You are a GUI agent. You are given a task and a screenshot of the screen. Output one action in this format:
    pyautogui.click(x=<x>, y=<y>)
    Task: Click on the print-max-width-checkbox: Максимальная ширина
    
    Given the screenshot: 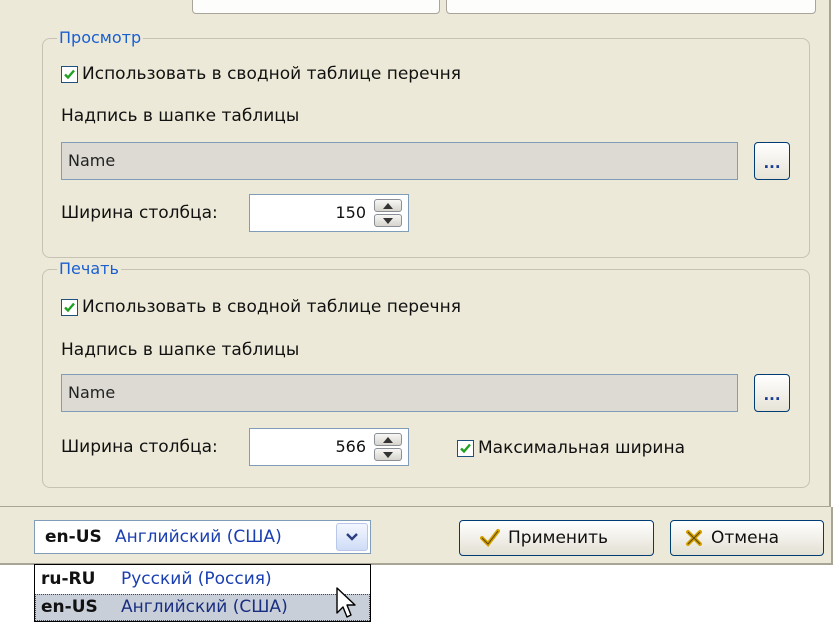 What is the action you would take?
    pyautogui.click(x=571, y=448)
    